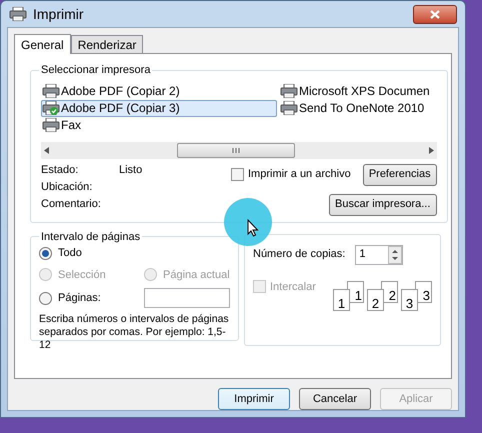 This screenshot has height=433, width=482. Describe the element at coordinates (120, 91) in the screenshot. I see `printer-name: Adobe PDF (Copiar 2)` at that location.